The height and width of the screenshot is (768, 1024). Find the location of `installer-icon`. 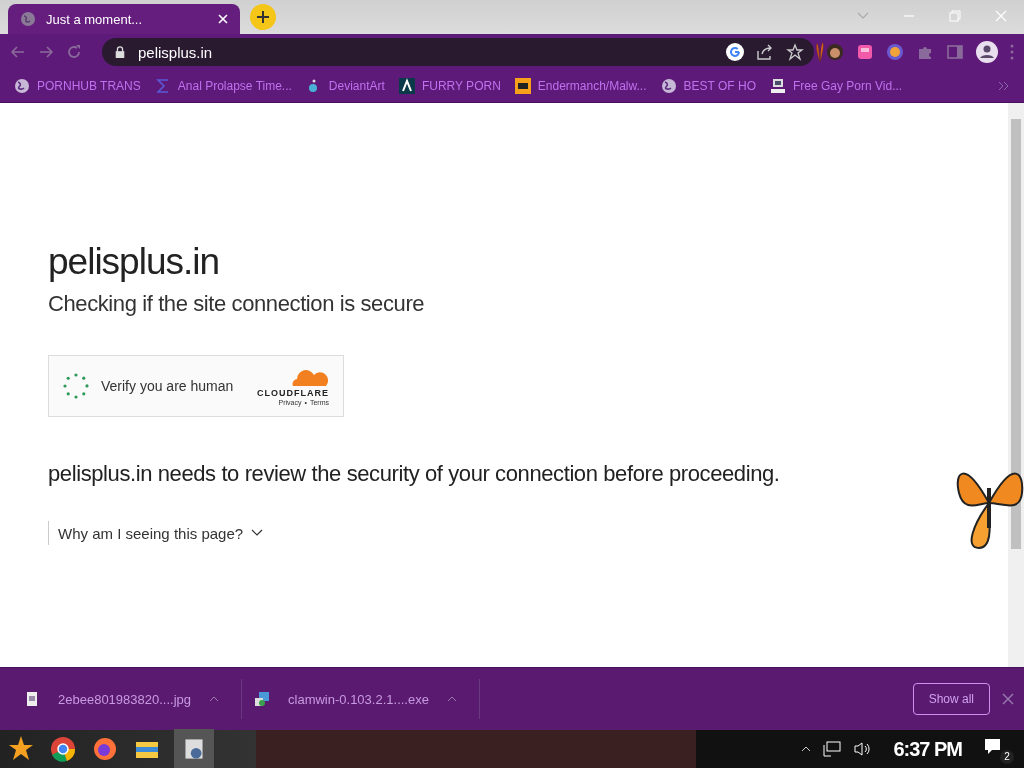

installer-icon is located at coordinates (262, 699).